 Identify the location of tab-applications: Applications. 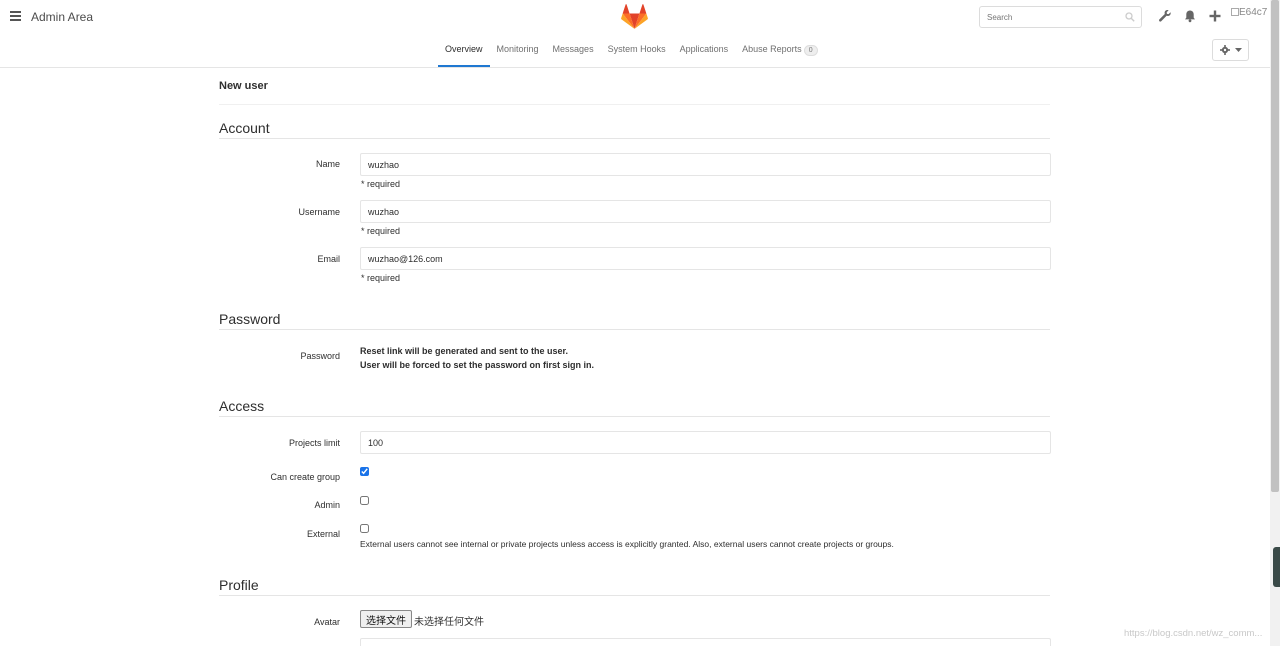
(704, 50).